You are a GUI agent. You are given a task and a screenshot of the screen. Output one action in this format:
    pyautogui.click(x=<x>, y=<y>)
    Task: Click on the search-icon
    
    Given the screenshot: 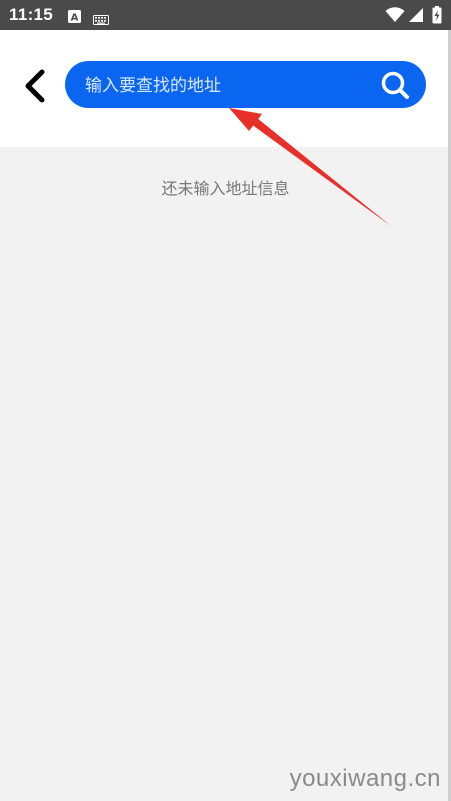 What is the action you would take?
    pyautogui.click(x=395, y=85)
    